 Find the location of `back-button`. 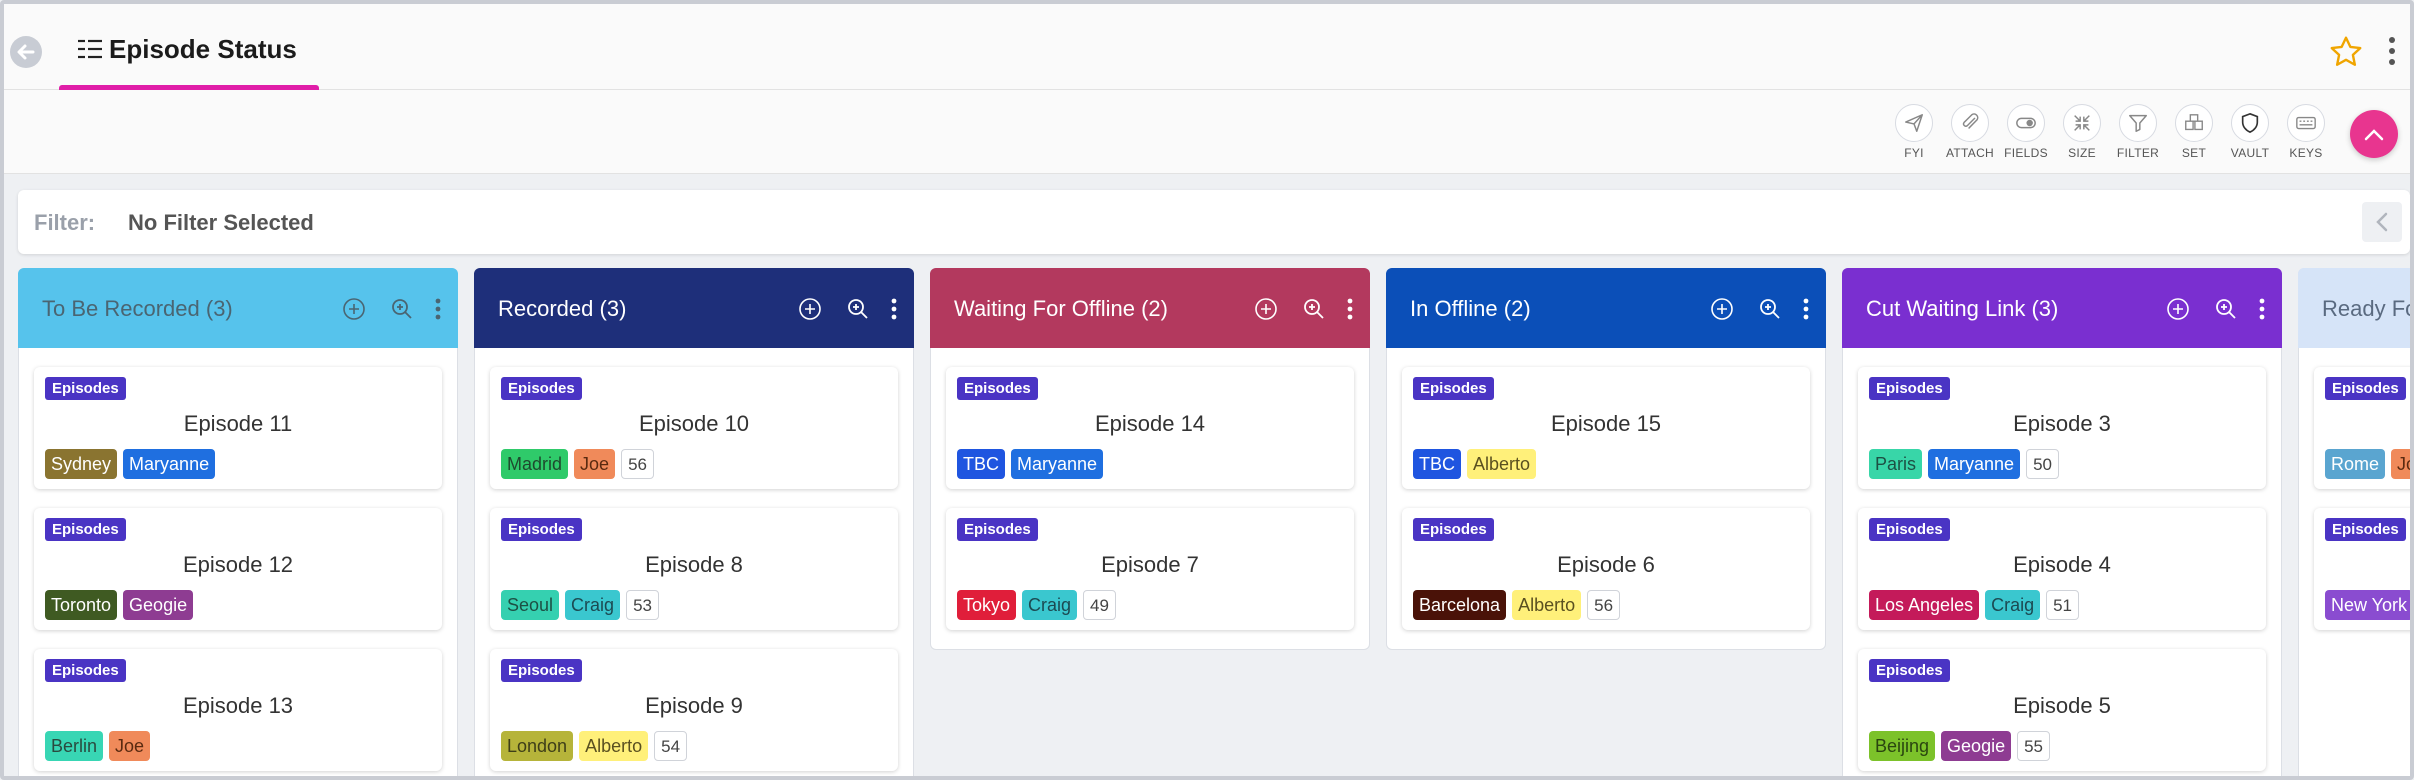

back-button is located at coordinates (26, 52).